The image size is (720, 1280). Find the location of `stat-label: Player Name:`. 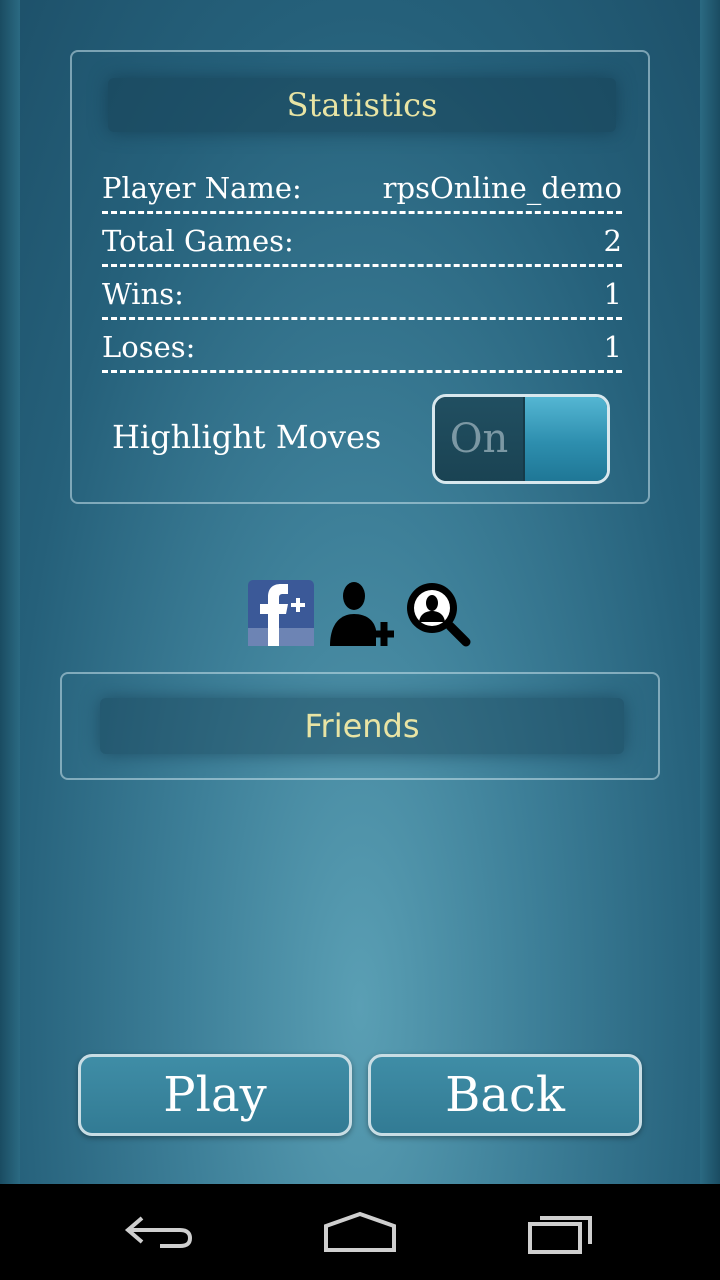

stat-label: Player Name: is located at coordinates (202, 188).